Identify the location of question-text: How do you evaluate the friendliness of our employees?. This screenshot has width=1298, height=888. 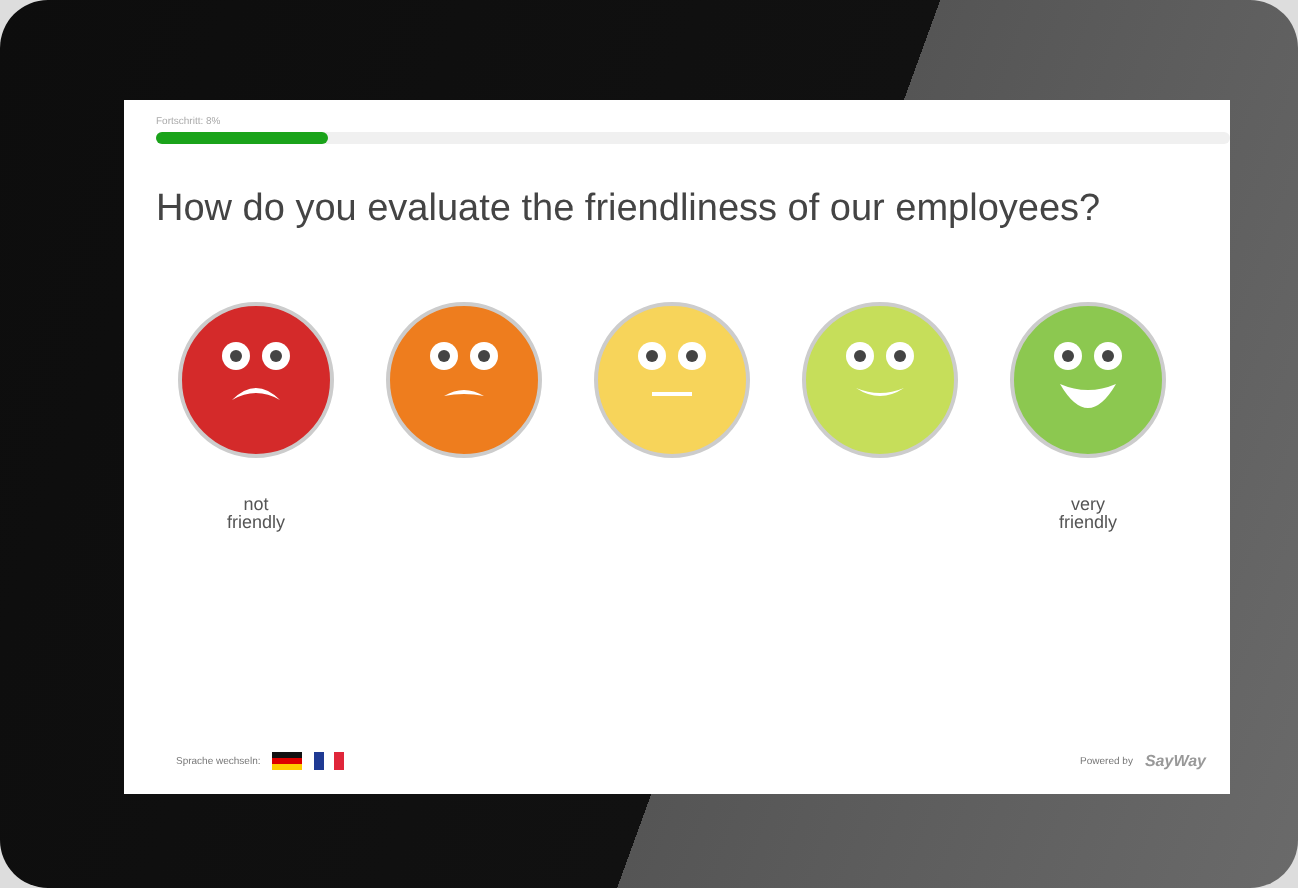
(629, 210).